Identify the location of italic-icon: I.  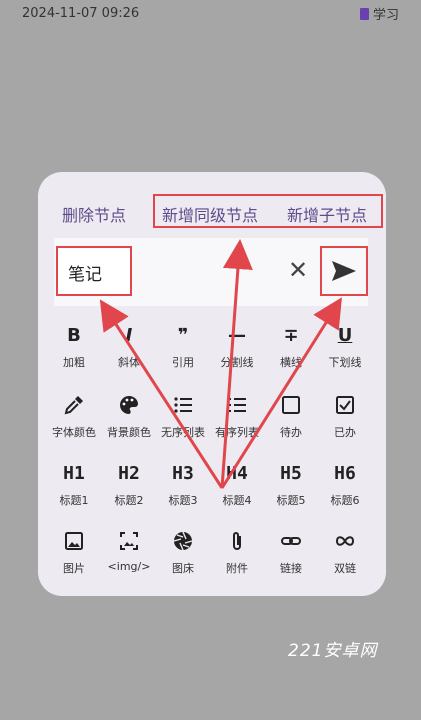
(129, 335).